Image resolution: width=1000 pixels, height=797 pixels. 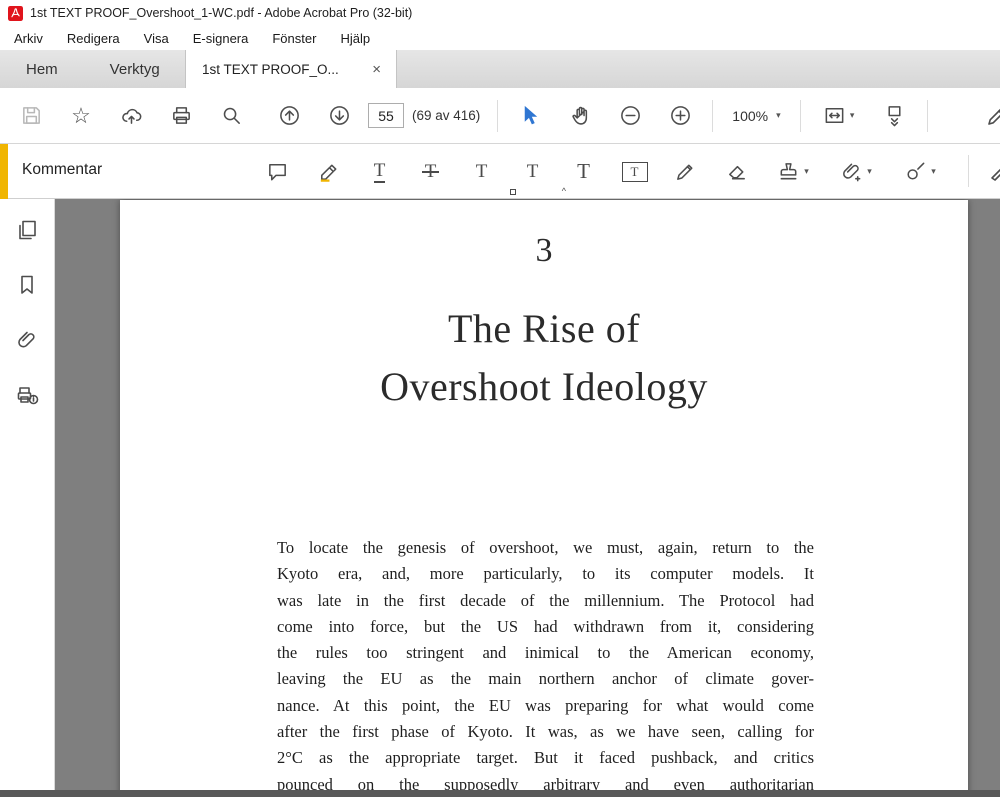 I want to click on zoom-level-dropdown: 100% ▾, so click(x=756, y=116).